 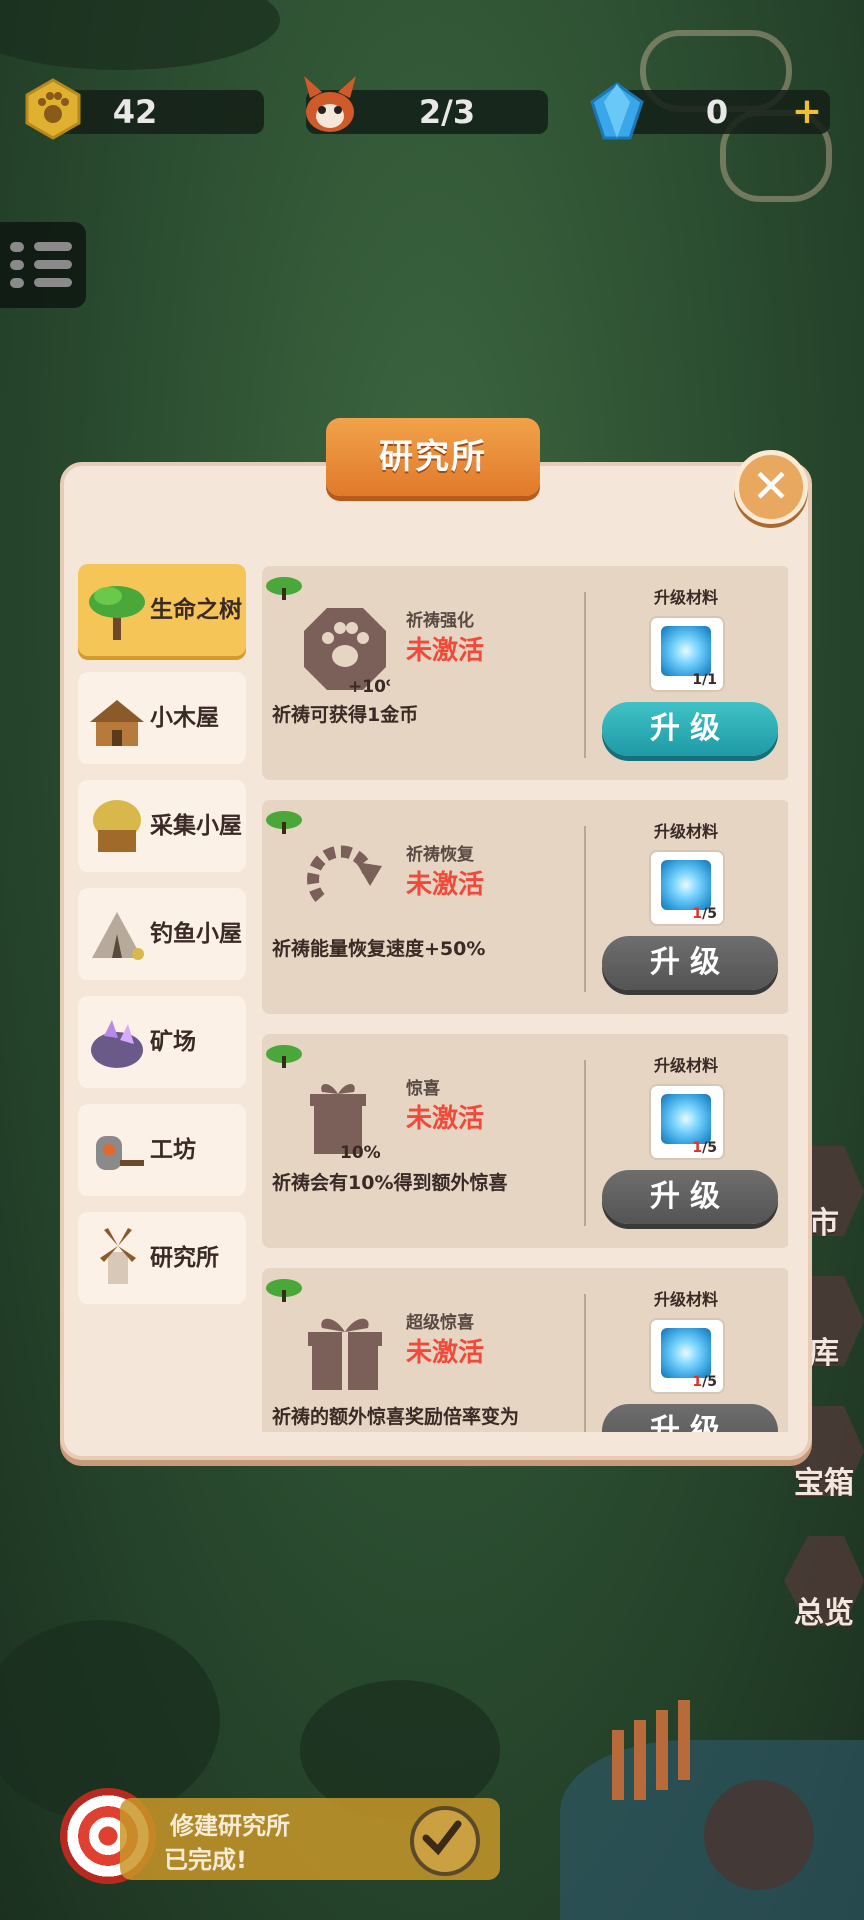 I want to click on category-label: 矿场, so click(x=173, y=1042).